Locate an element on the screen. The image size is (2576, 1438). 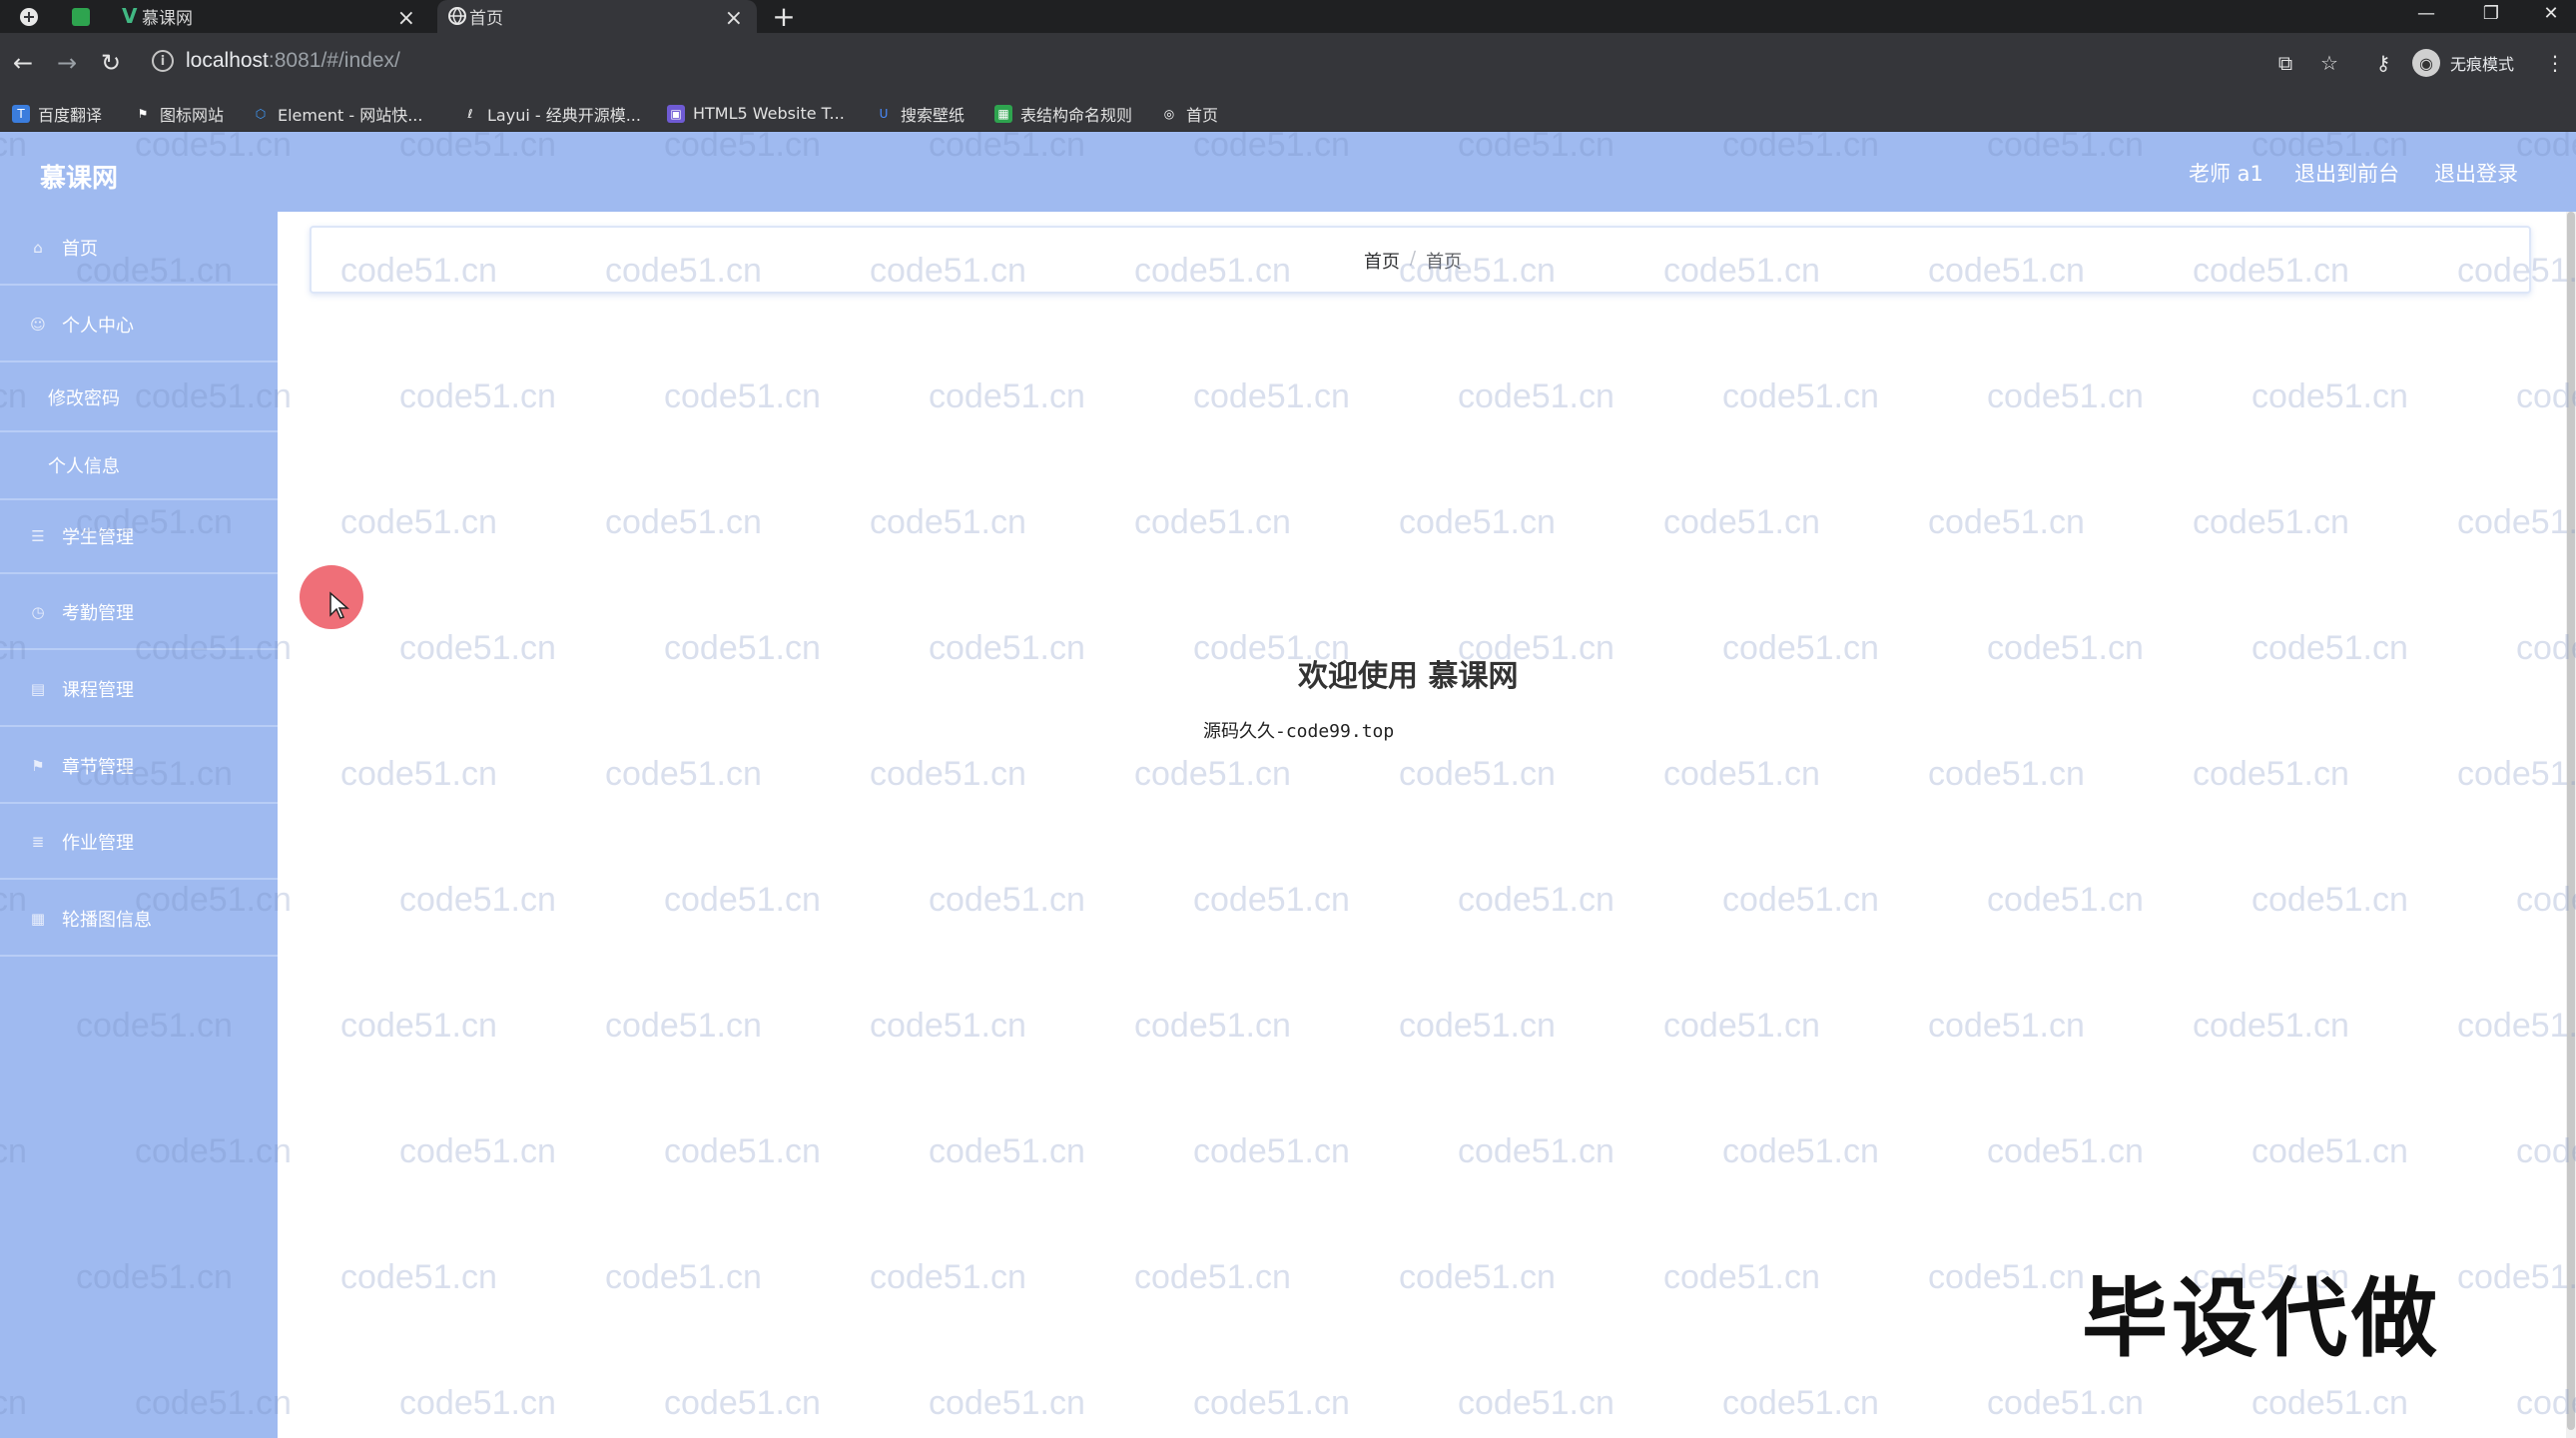
bookmark-item: T 百度翻译 is located at coordinates (57, 113).